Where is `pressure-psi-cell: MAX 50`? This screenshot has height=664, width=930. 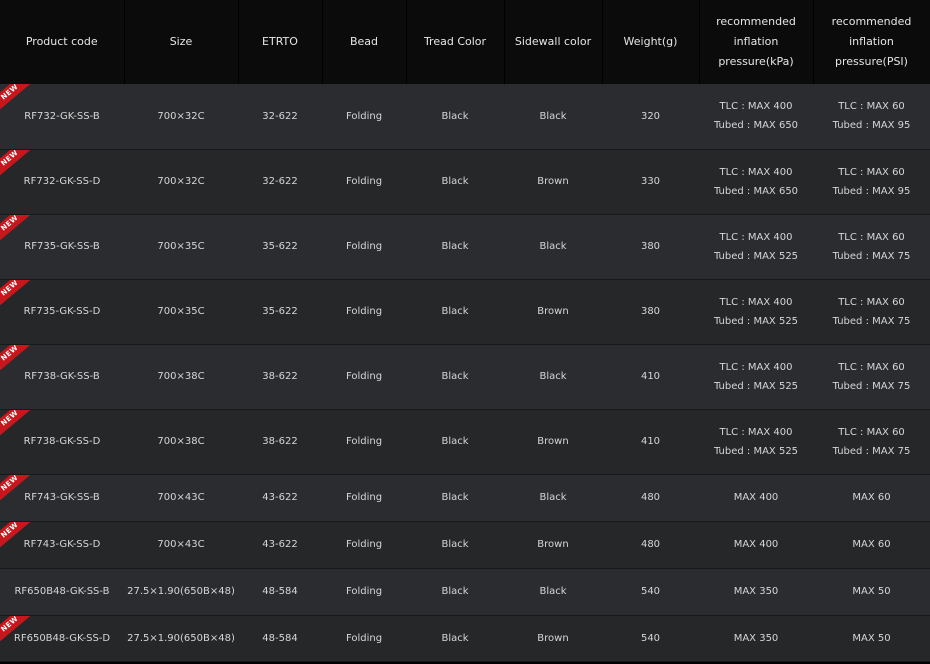 pressure-psi-cell: MAX 50 is located at coordinates (871, 592).